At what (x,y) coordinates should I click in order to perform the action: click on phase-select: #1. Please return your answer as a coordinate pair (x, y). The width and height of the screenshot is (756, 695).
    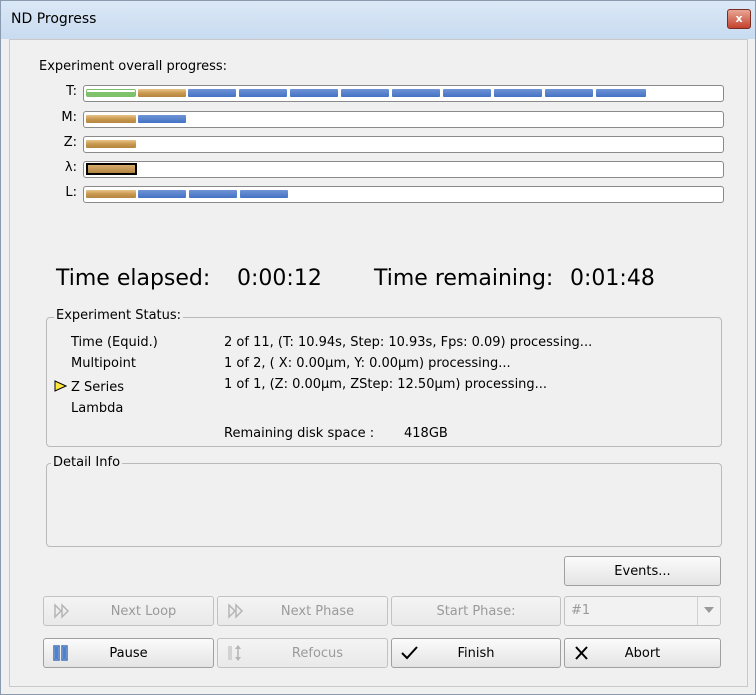
    Looking at the image, I should click on (642, 611).